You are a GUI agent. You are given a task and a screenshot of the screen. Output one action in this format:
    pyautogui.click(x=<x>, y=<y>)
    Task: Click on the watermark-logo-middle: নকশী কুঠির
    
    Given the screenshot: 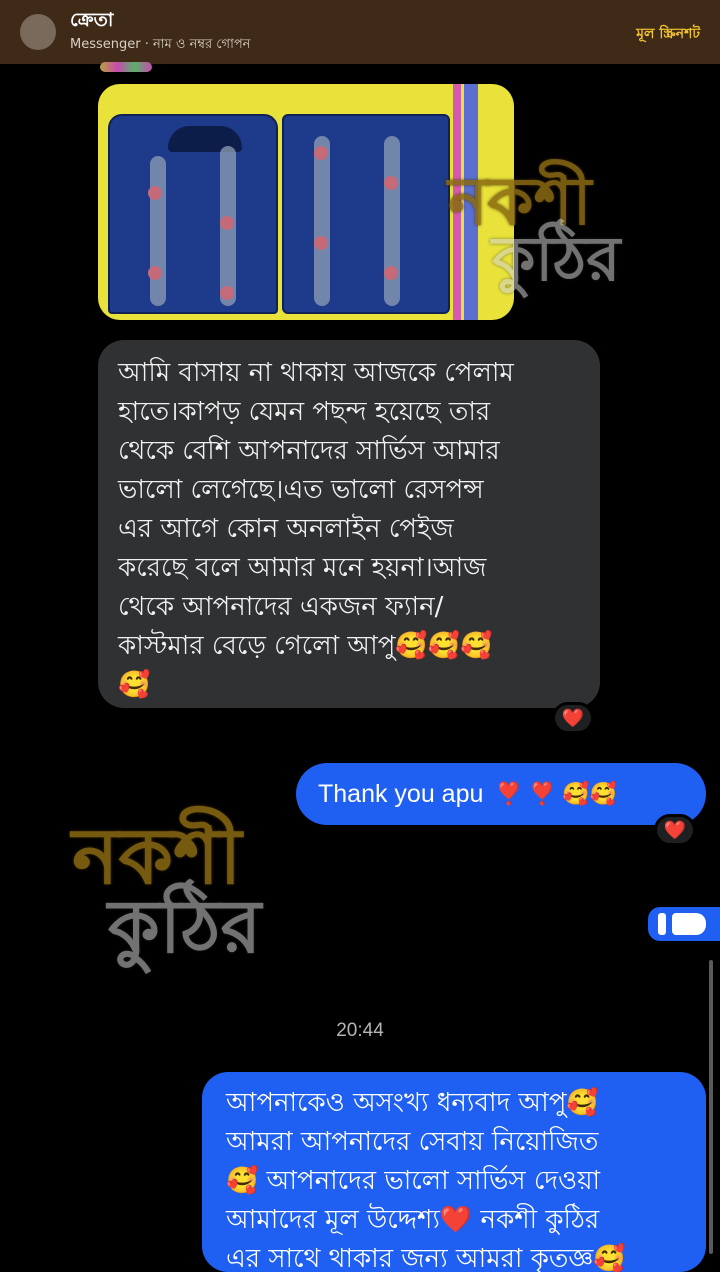 What is the action you would take?
    pyautogui.click(x=167, y=890)
    